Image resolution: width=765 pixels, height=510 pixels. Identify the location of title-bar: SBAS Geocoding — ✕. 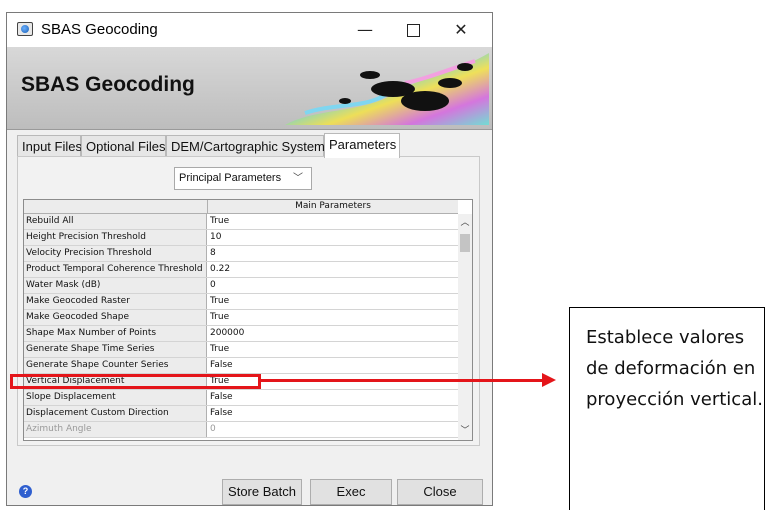
(249, 30).